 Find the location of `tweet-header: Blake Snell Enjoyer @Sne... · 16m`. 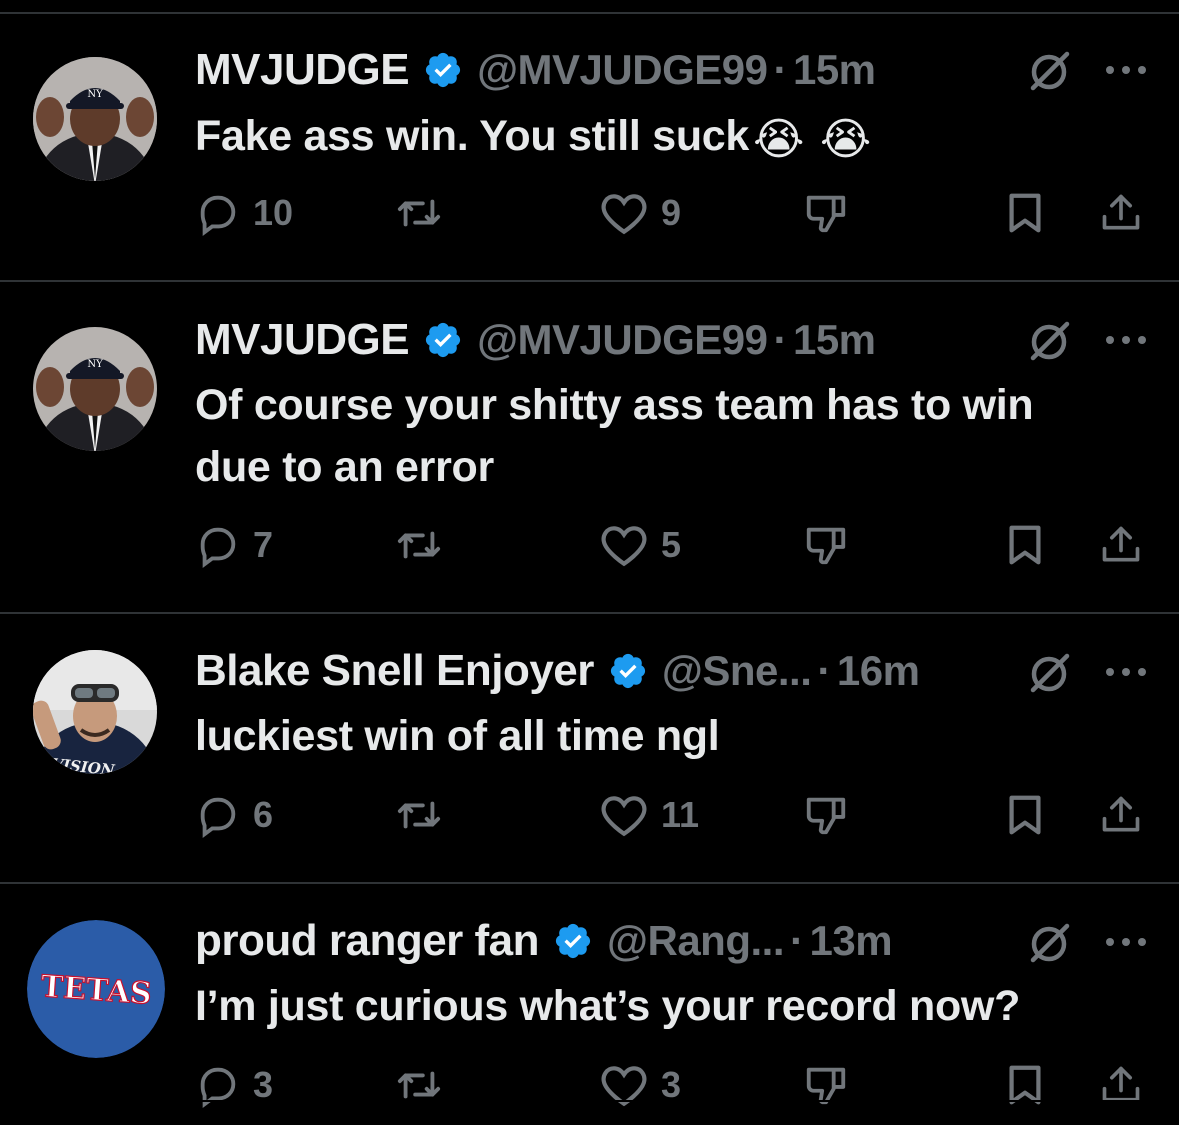

tweet-header: Blake Snell Enjoyer @Sne... · 16m is located at coordinates (557, 671).